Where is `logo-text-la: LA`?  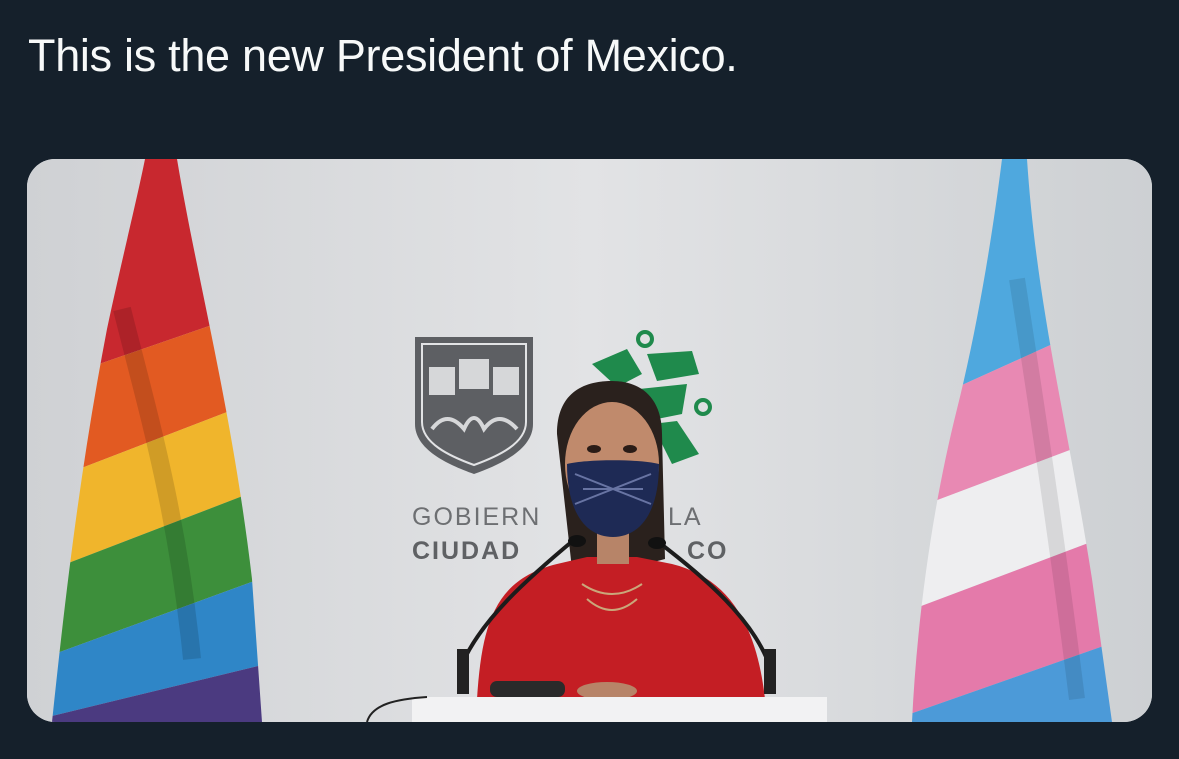 logo-text-la: LA is located at coordinates (685, 517).